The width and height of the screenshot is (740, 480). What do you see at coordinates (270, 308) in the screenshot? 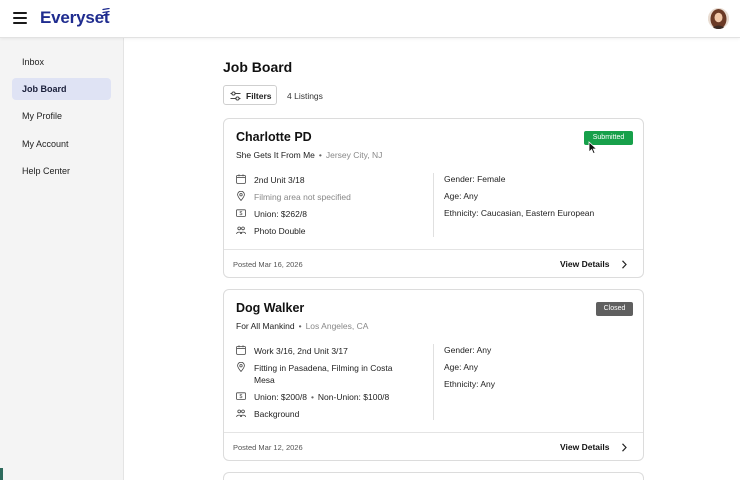
I see `job-title: Dog Walker` at bounding box center [270, 308].